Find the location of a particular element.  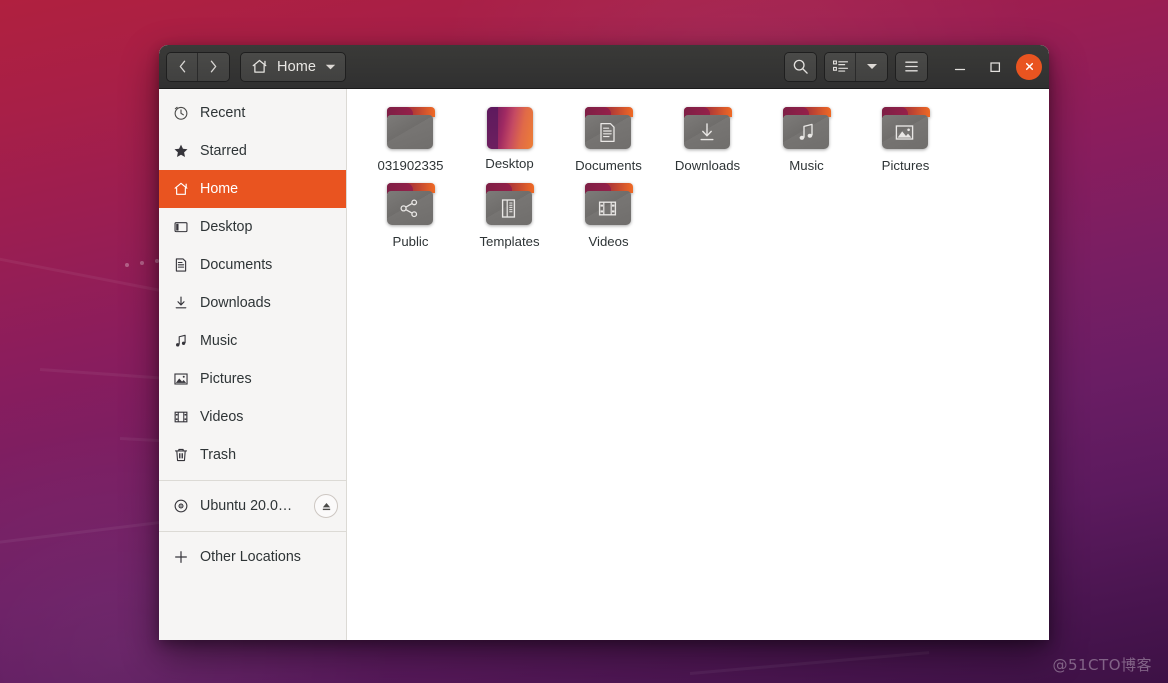

file-item-documents: Documents is located at coordinates (608, 139).